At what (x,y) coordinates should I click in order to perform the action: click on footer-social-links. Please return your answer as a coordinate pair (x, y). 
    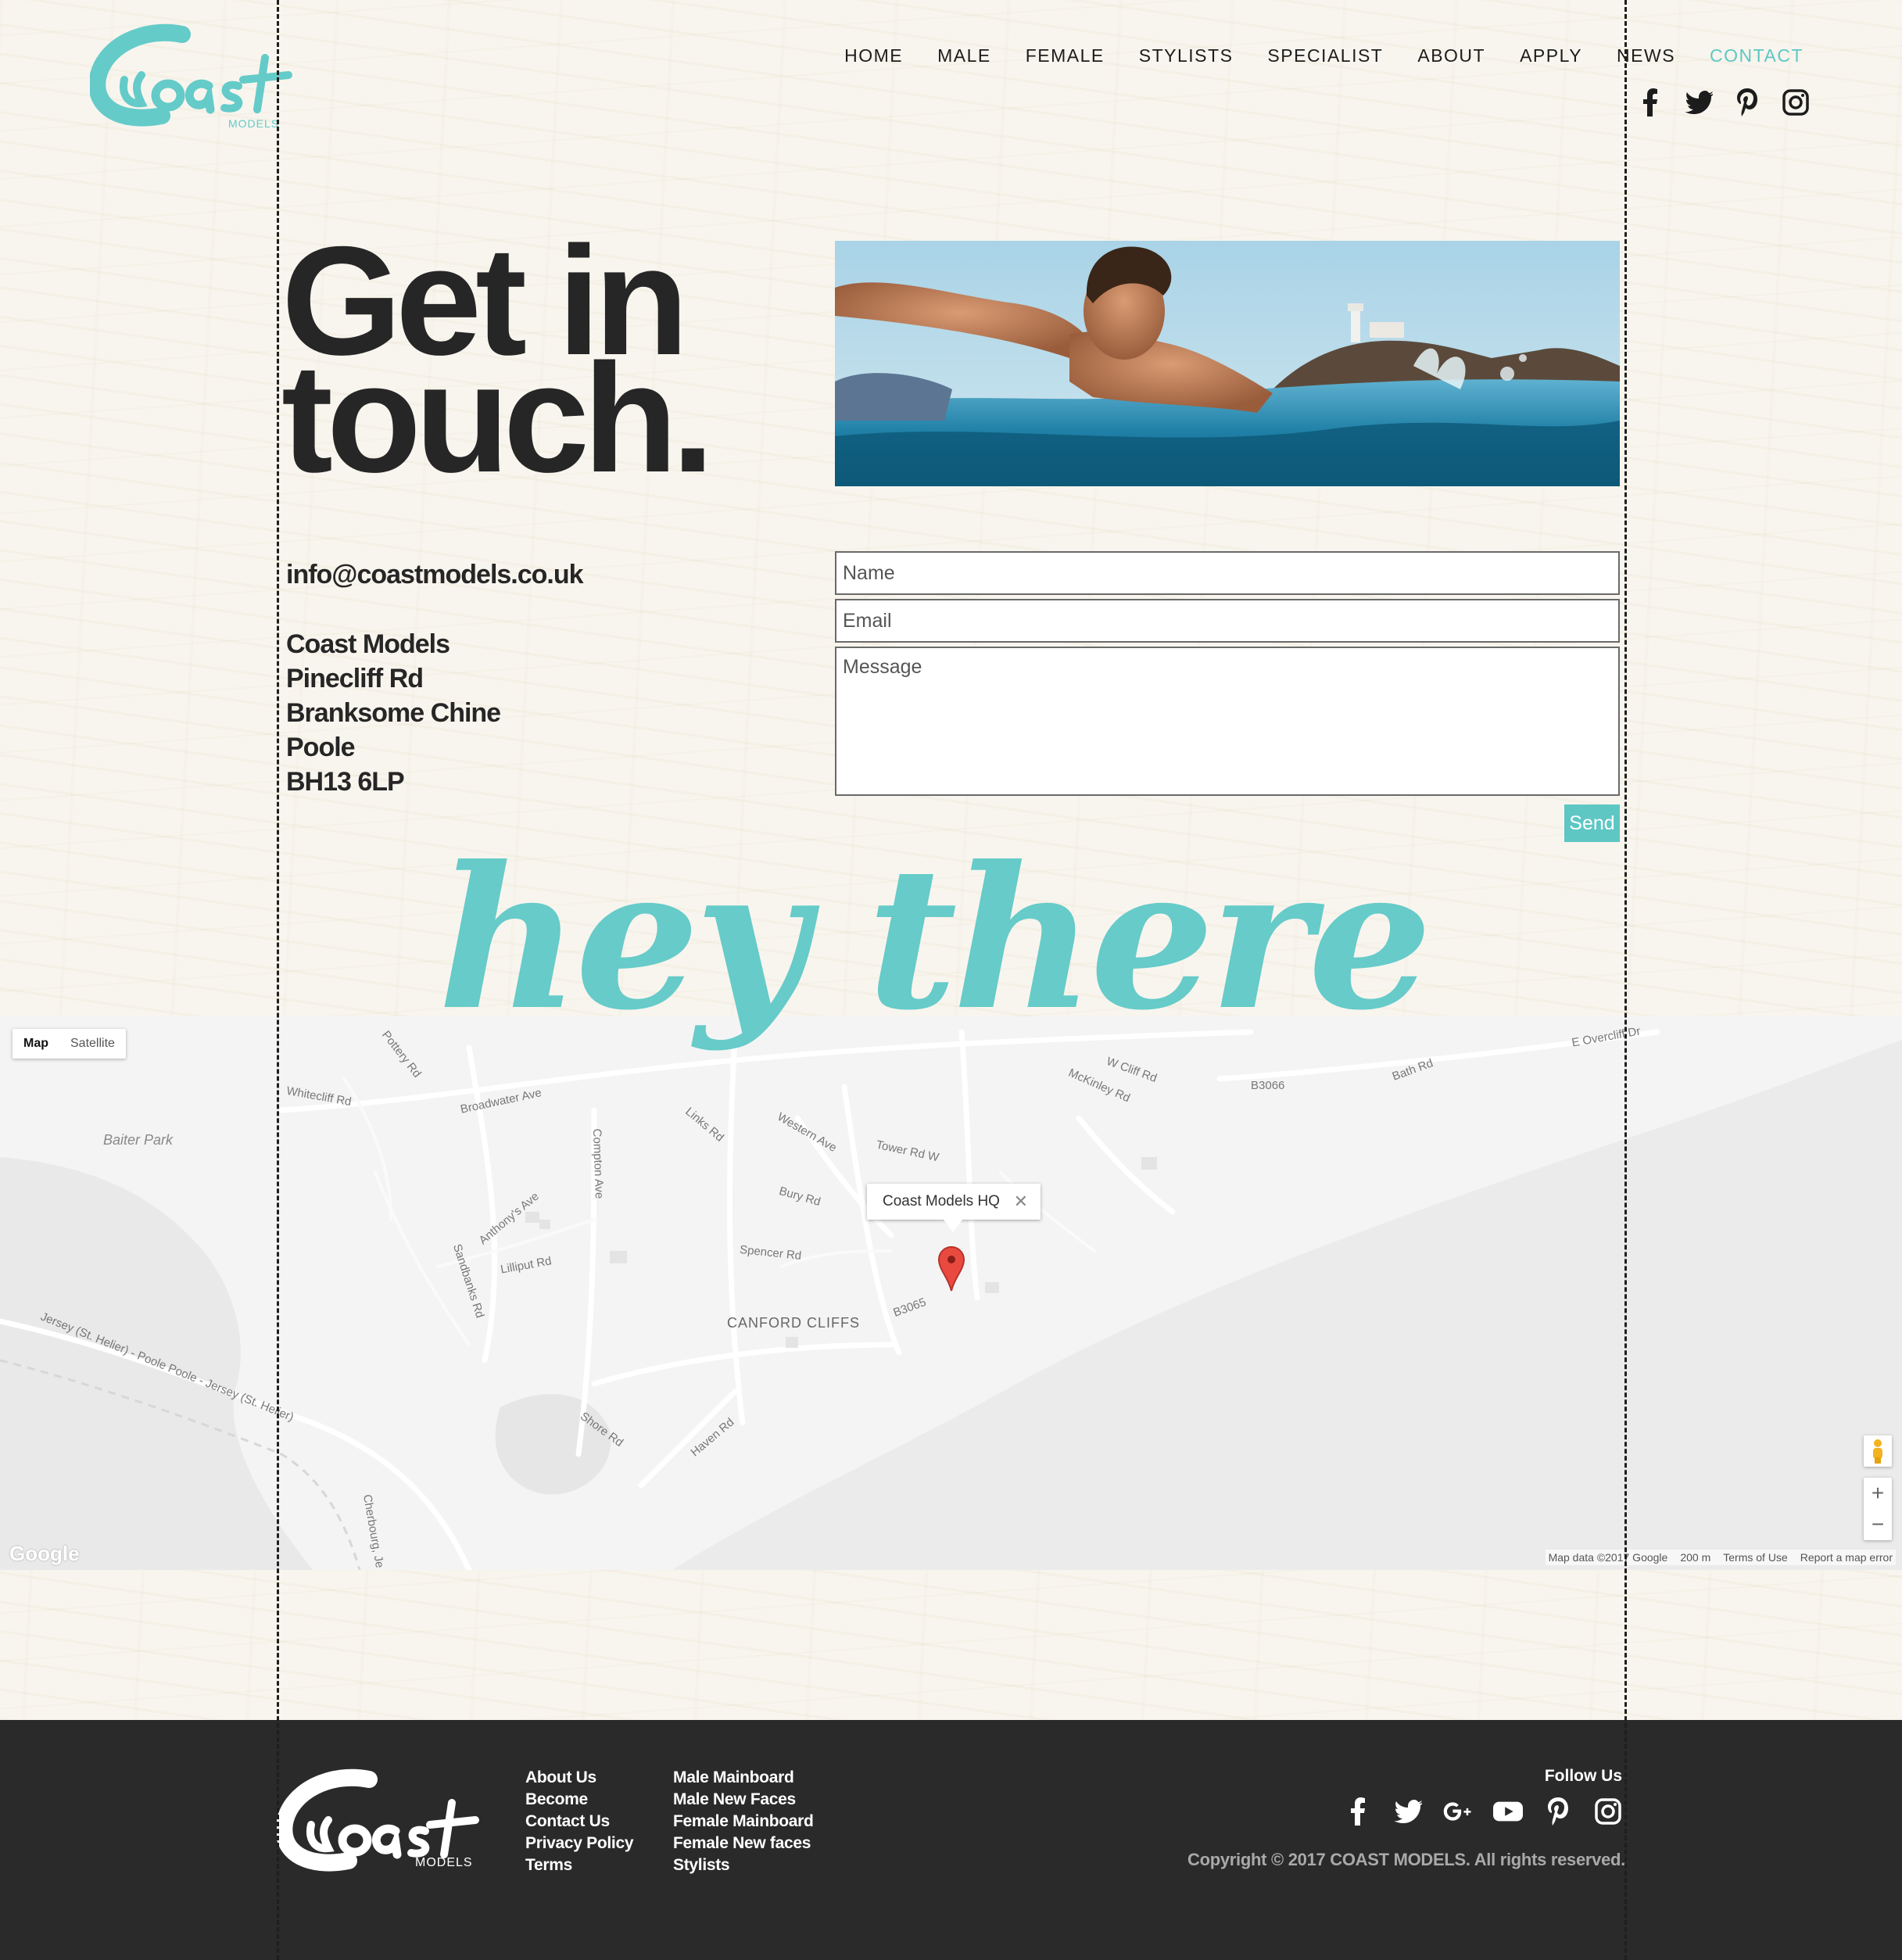
    Looking at the image, I should click on (1483, 1811).